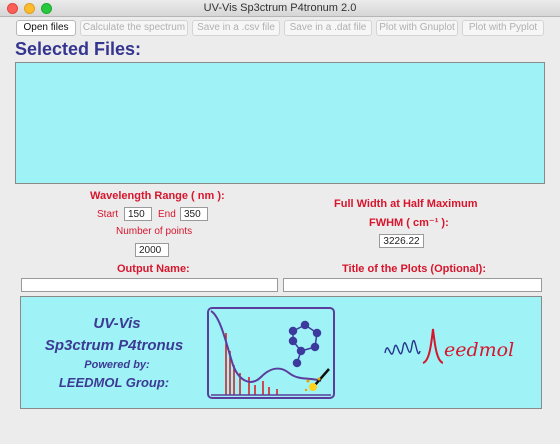 The image size is (560, 444). I want to click on banner-group: LEEDMOL Group:, so click(114, 382).